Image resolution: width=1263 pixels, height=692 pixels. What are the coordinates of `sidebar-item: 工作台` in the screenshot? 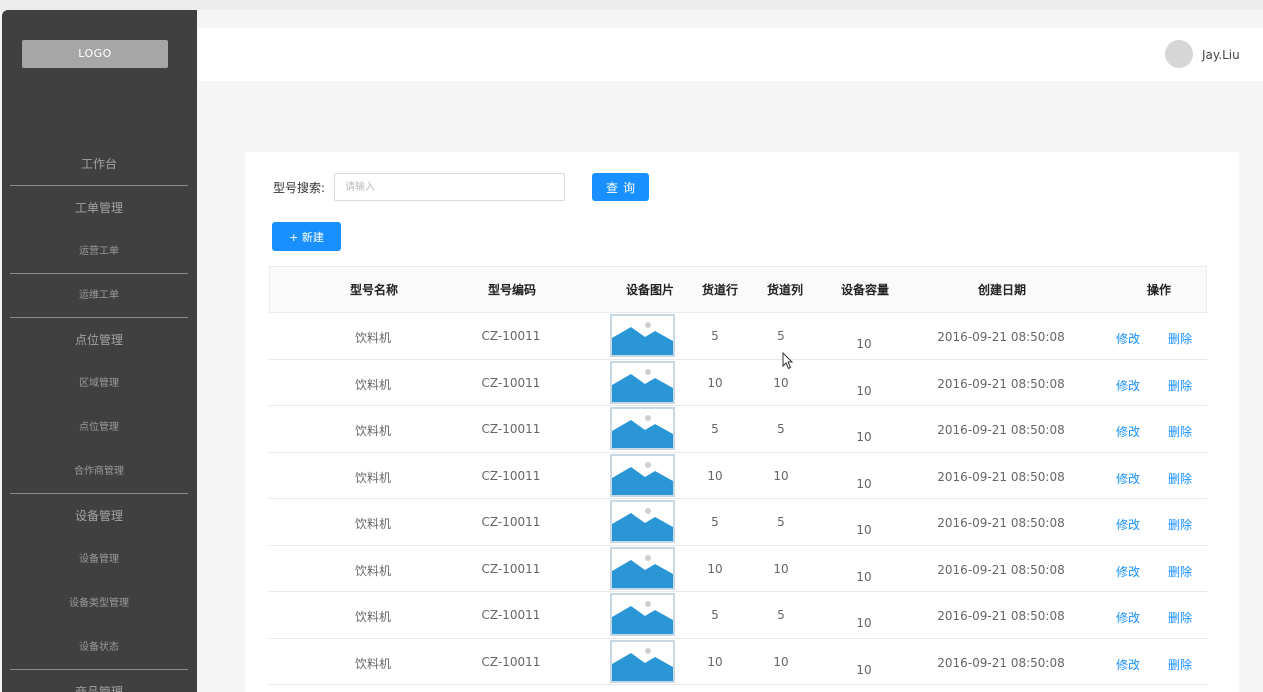 It's located at (99, 164).